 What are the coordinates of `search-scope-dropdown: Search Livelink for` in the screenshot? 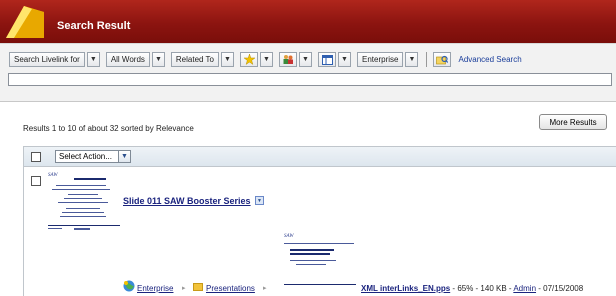 It's located at (47, 59).